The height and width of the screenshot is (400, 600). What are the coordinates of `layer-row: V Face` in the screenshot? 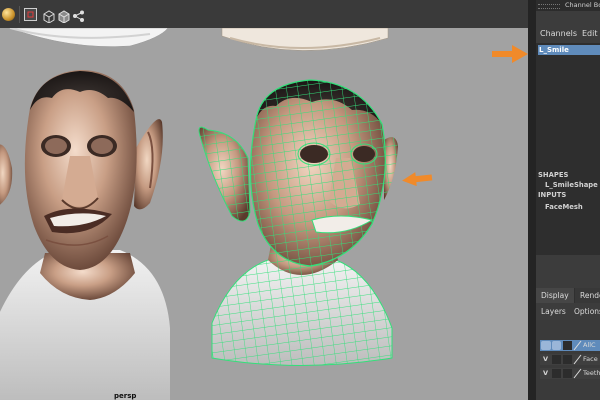 It's located at (570, 359).